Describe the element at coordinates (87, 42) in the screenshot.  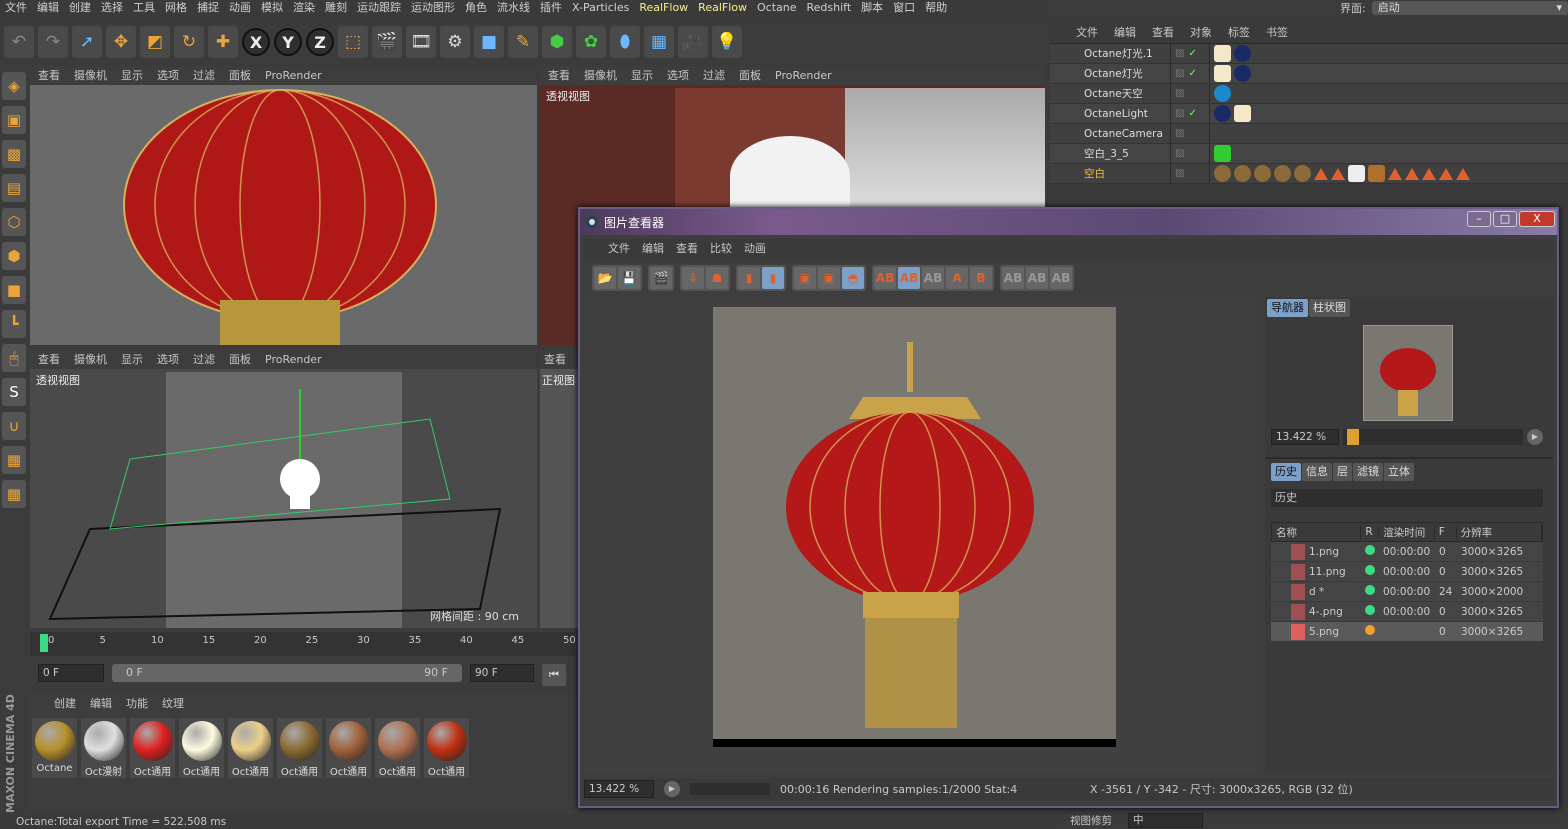
I see `select-tool-icon: ➚` at that location.